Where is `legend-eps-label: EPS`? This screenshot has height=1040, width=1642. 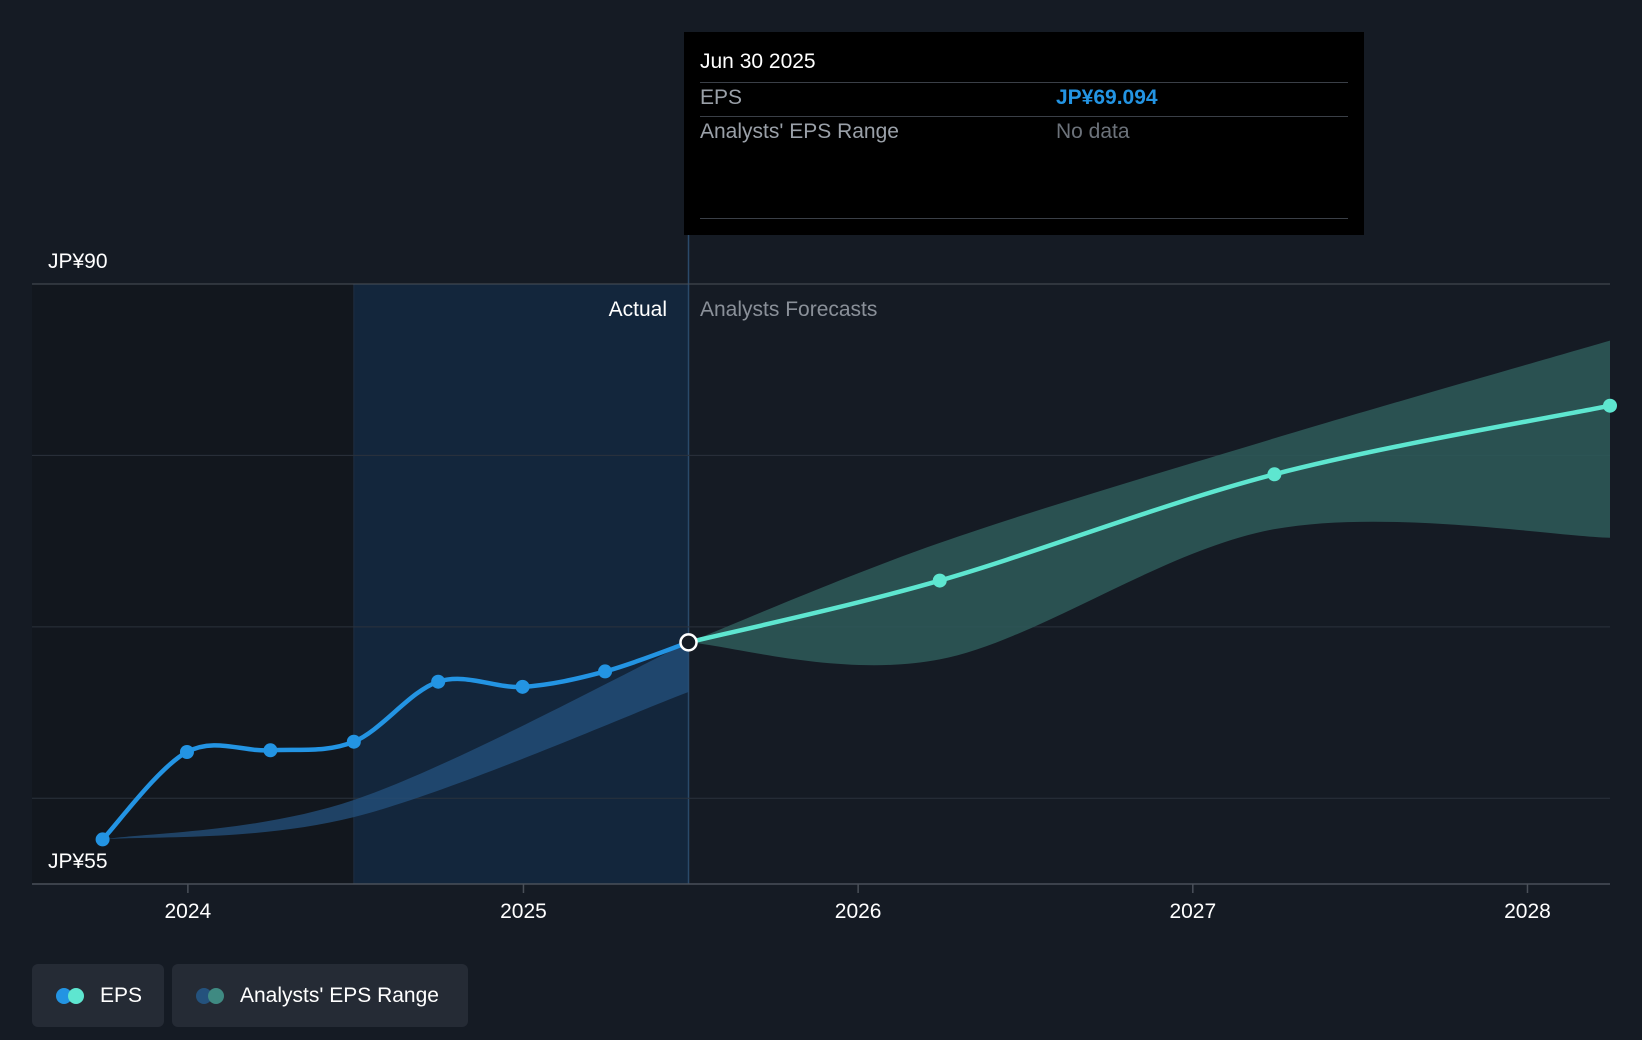
legend-eps-label: EPS is located at coordinates (121, 995).